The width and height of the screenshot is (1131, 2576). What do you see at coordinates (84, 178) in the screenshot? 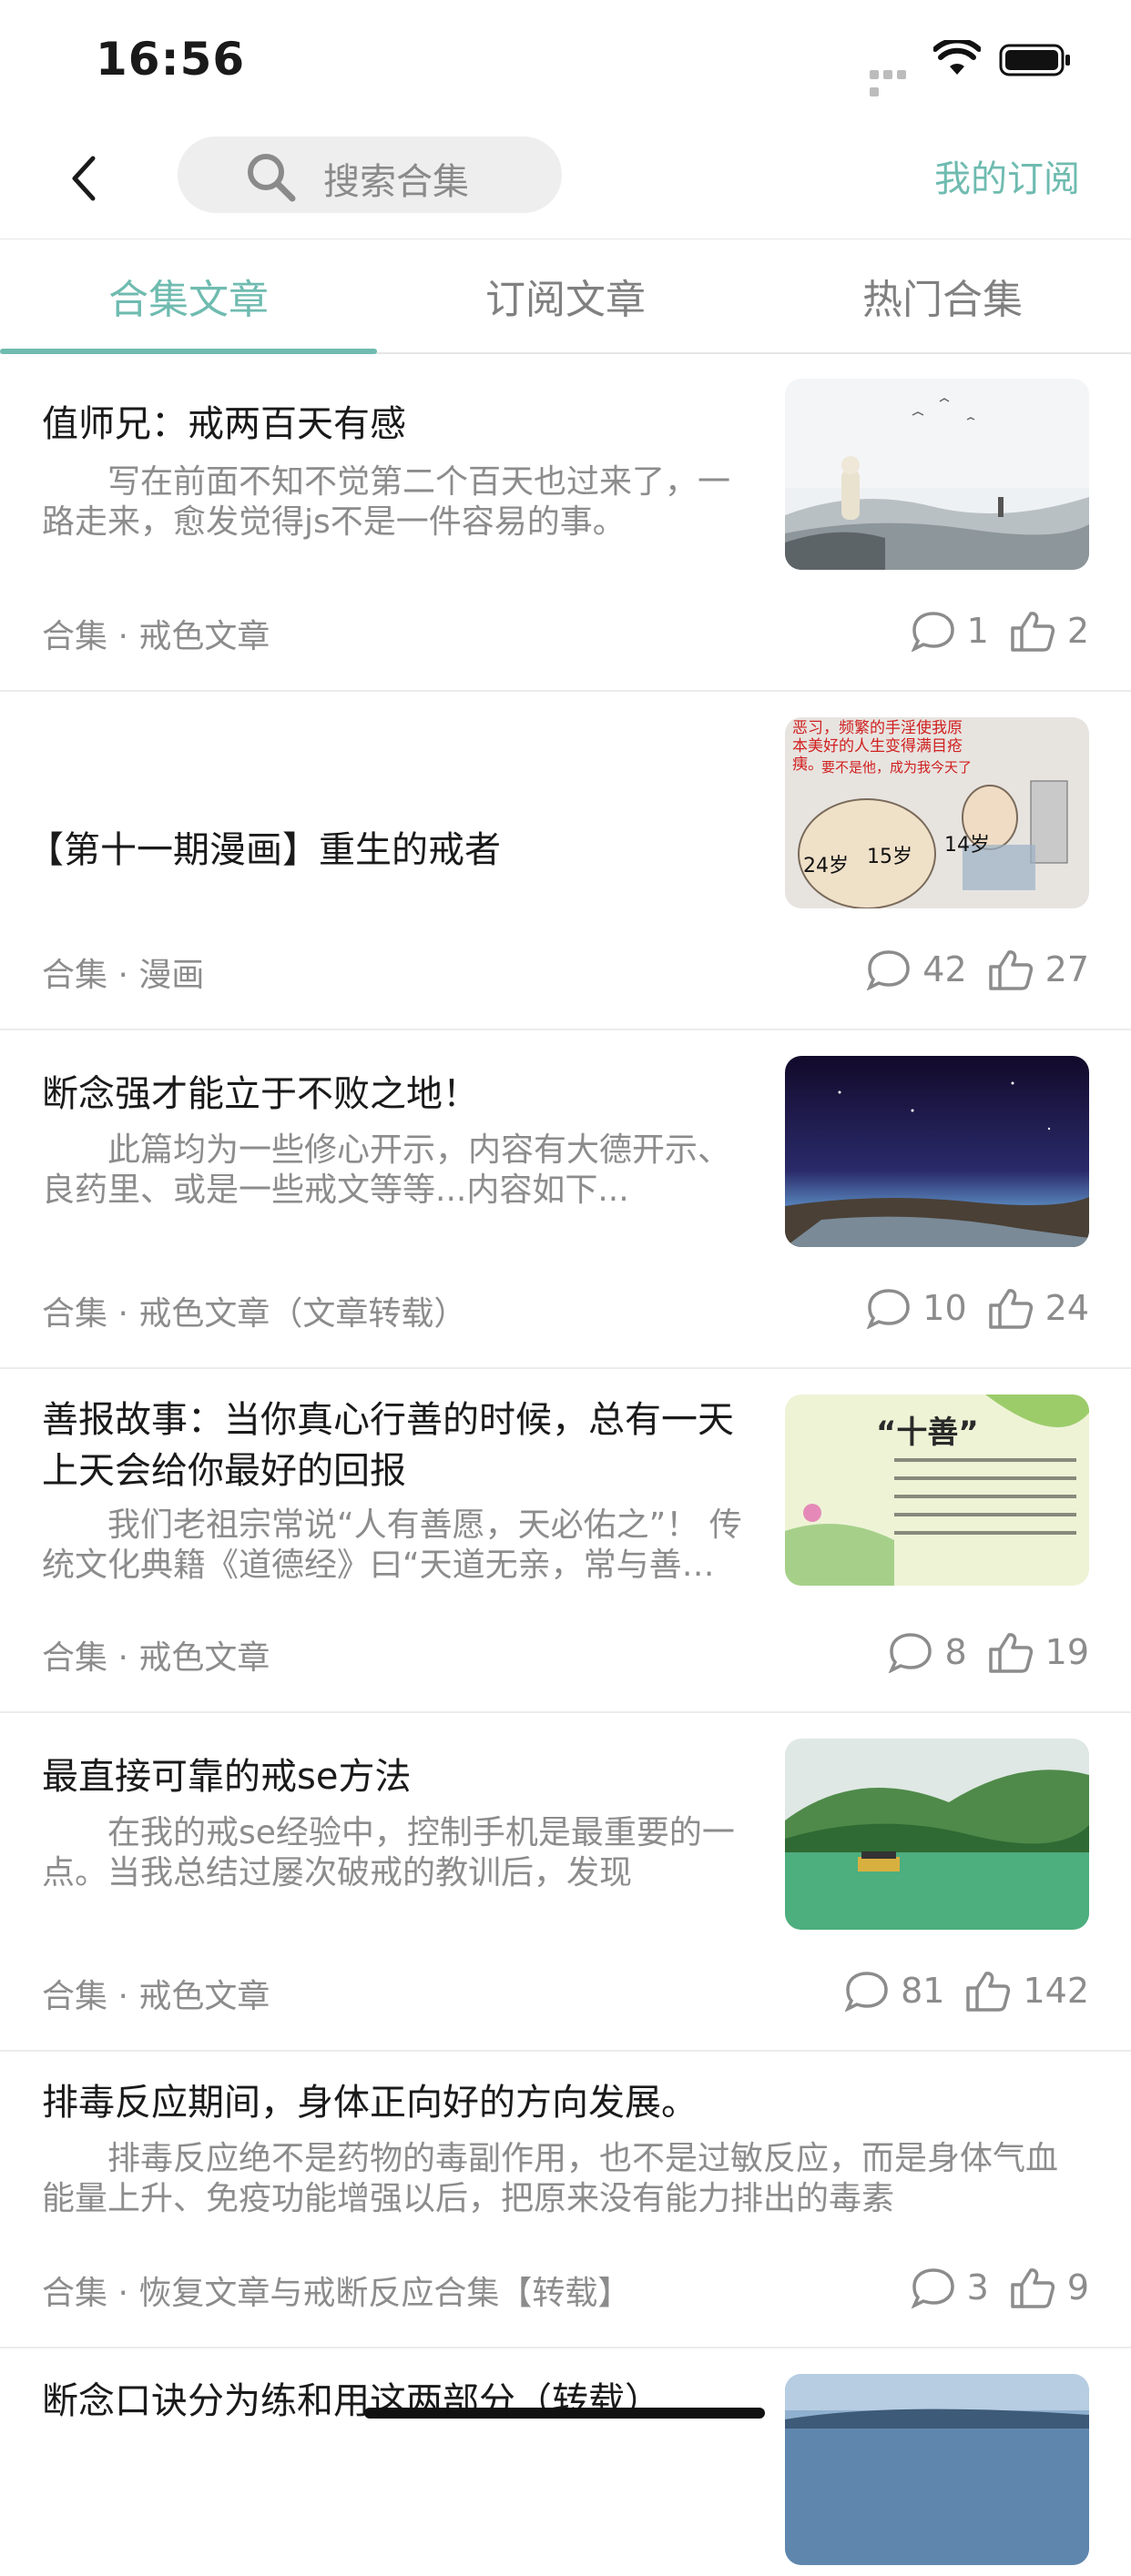
I see `back-icon` at bounding box center [84, 178].